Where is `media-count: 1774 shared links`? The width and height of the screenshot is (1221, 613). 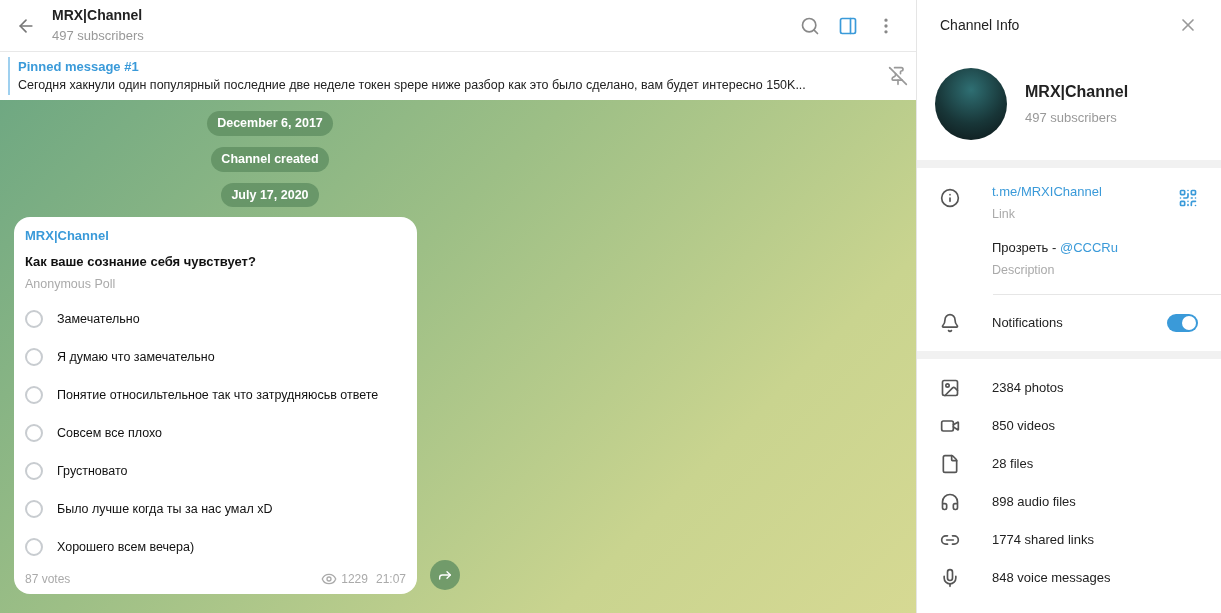
media-count: 1774 shared links is located at coordinates (1043, 539).